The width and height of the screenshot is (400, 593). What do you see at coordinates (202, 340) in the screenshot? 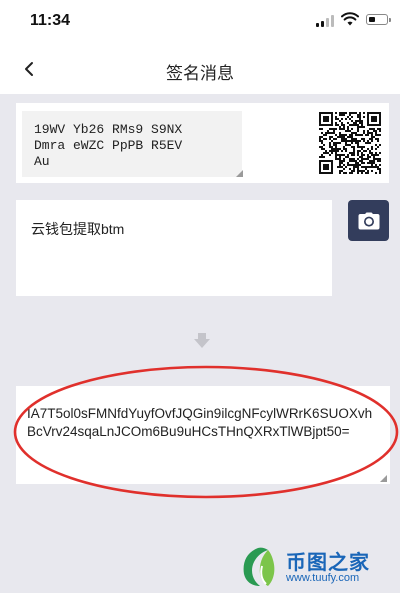
I see `arrow-down-icon` at bounding box center [202, 340].